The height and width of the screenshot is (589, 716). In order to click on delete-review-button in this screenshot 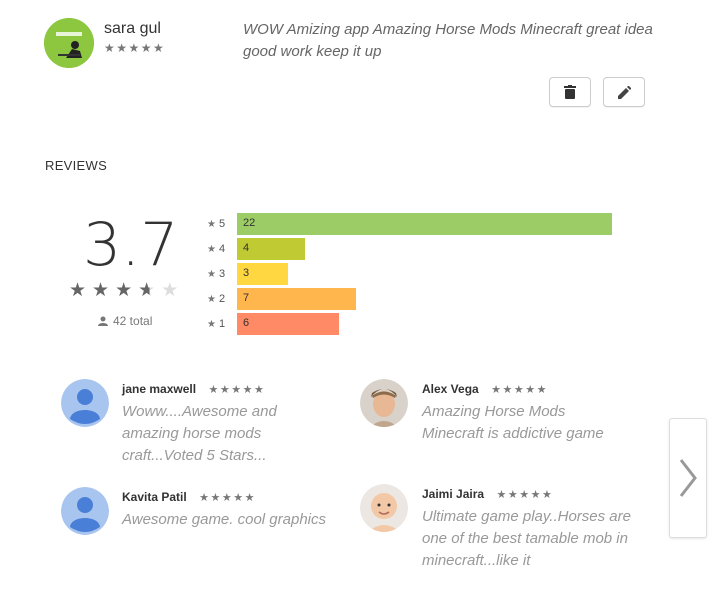, I will do `click(570, 92)`.